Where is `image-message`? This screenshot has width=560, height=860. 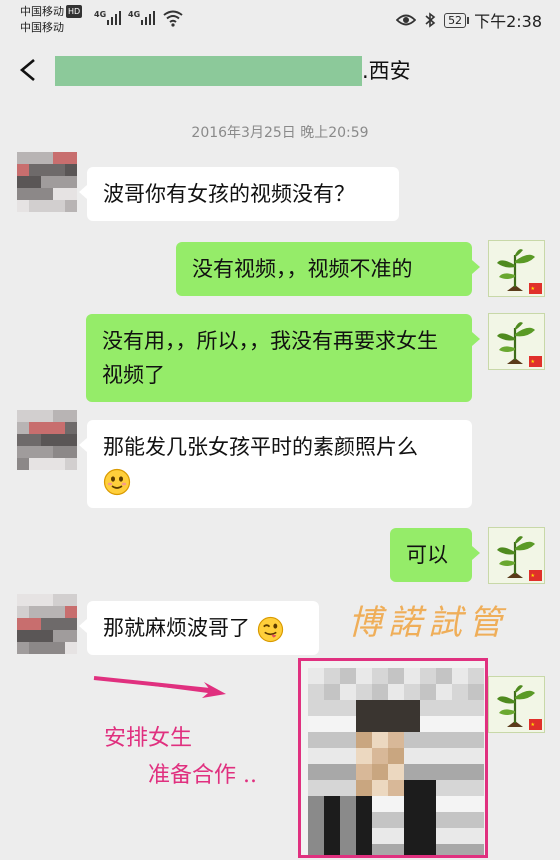 image-message is located at coordinates (393, 758).